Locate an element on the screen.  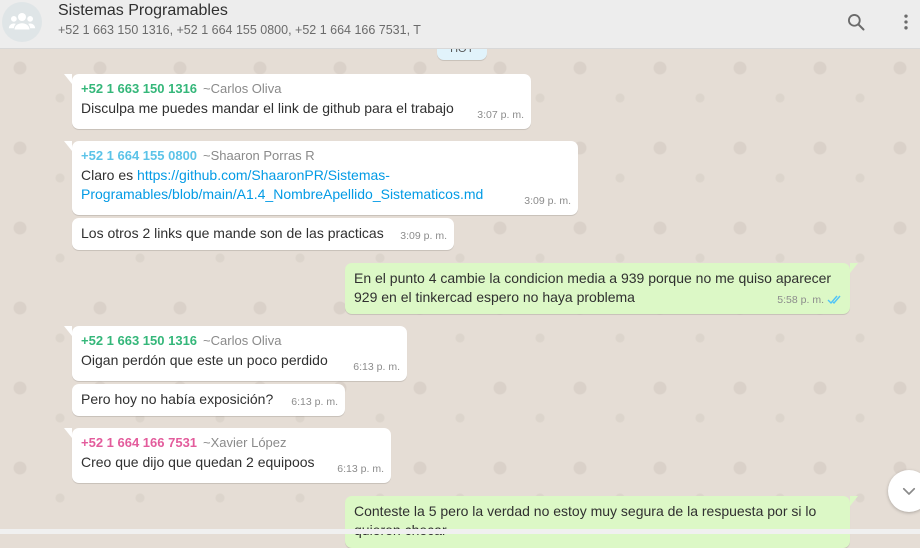
sender-nickname: ~Shaaron Porras R is located at coordinates (259, 155).